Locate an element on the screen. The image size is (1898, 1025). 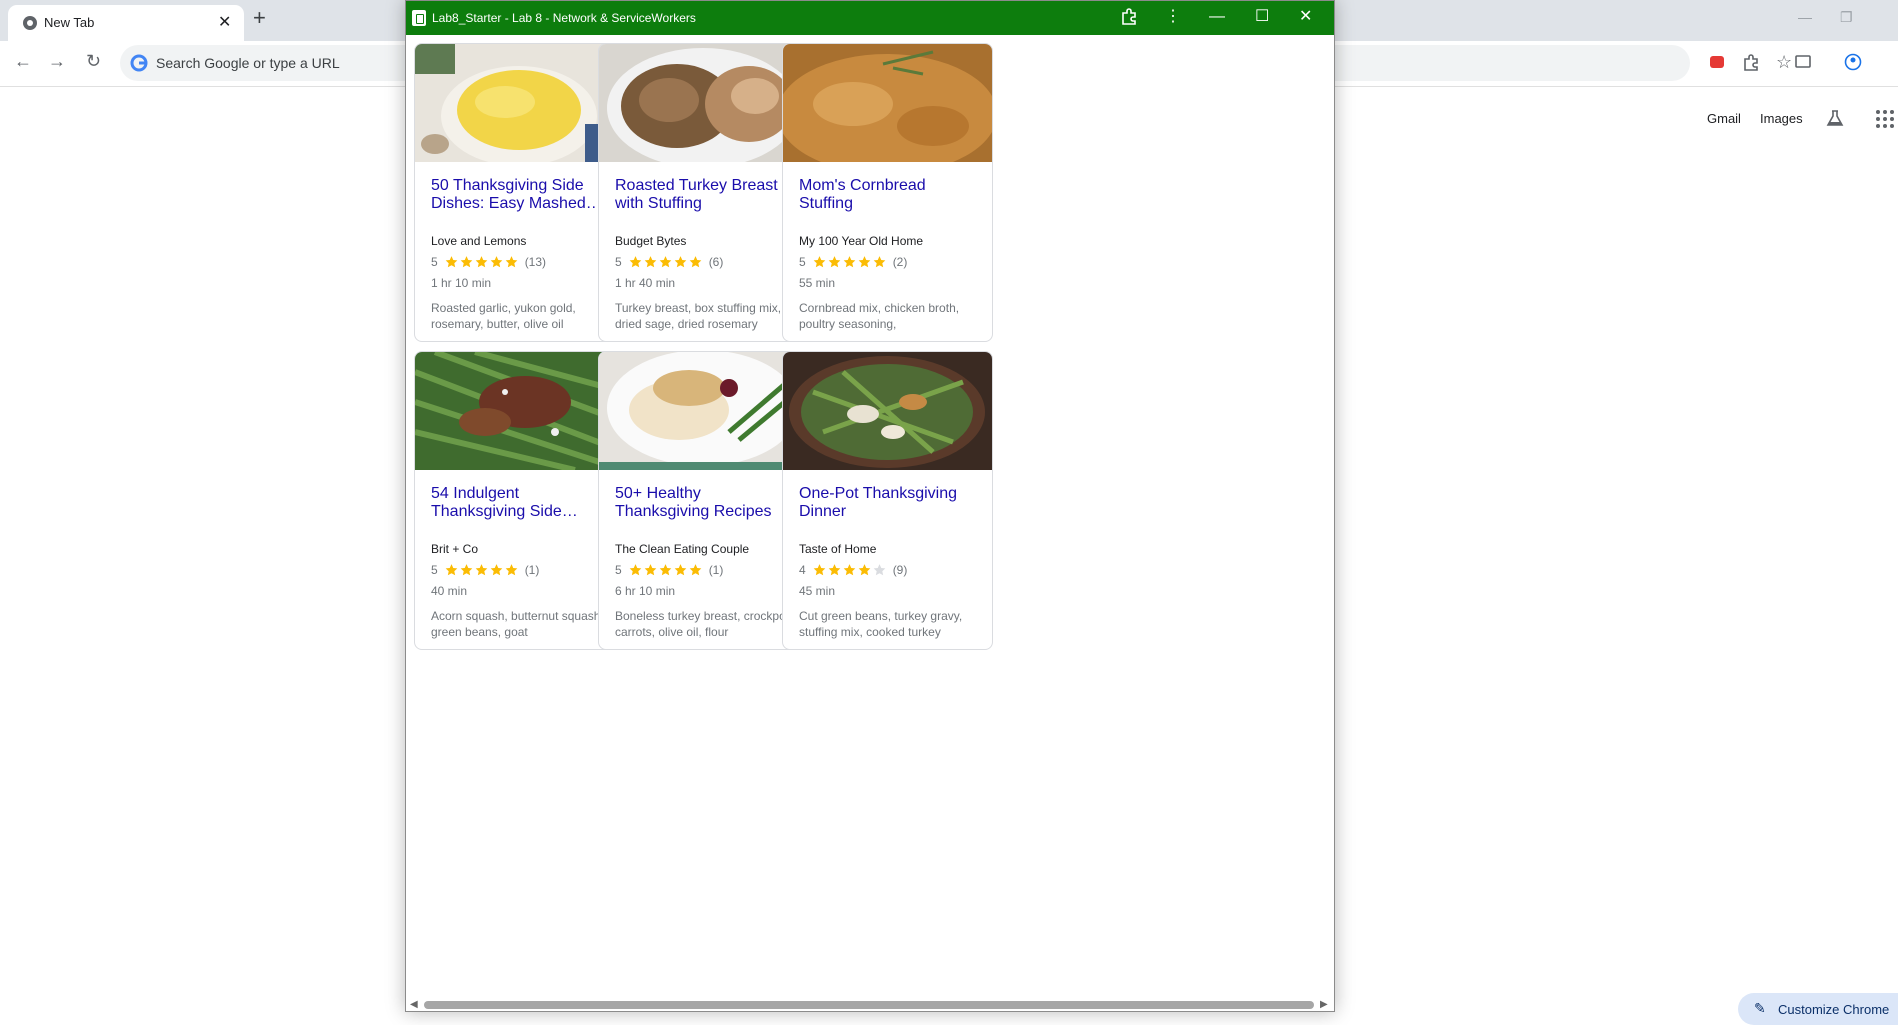
recipe-title: One-Pot Thanksgiving Dinner is located at coordinates (889, 503).